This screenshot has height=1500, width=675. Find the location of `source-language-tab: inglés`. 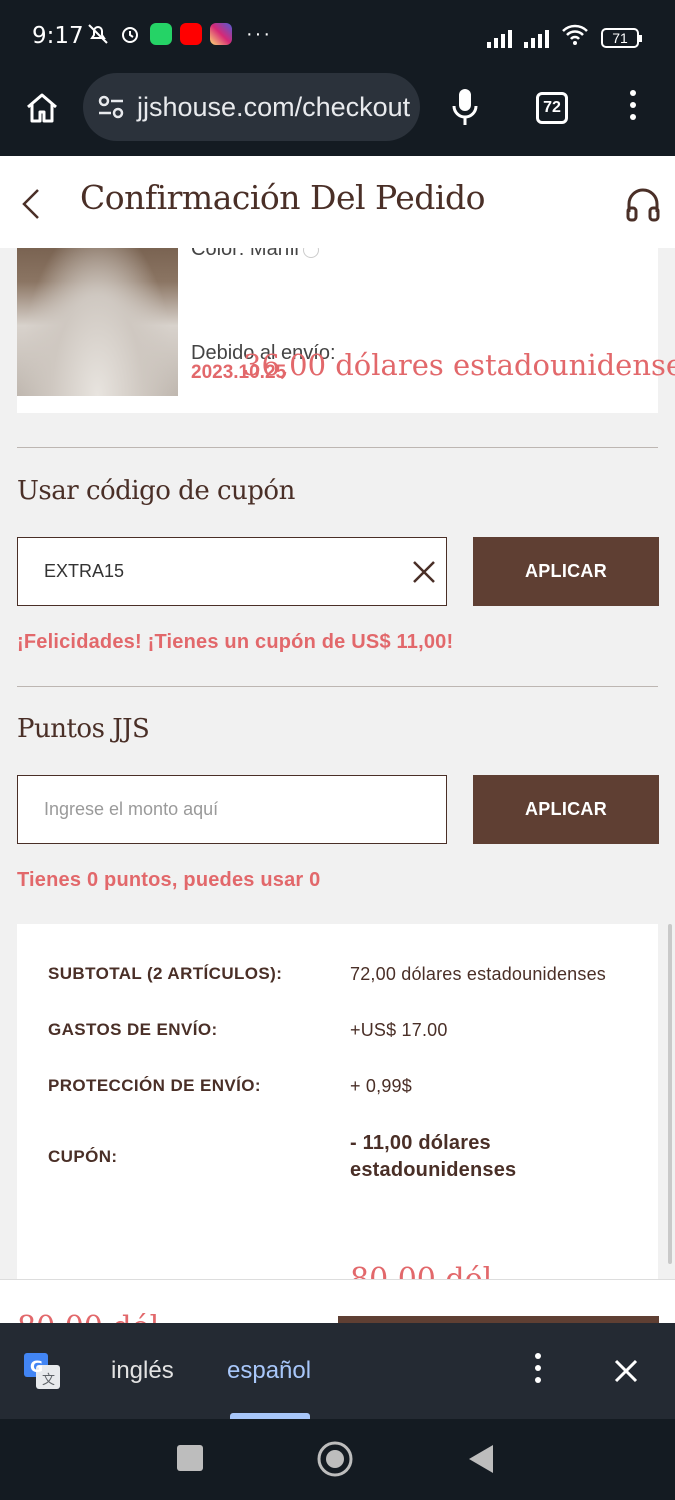

source-language-tab: inglés is located at coordinates (142, 1371).